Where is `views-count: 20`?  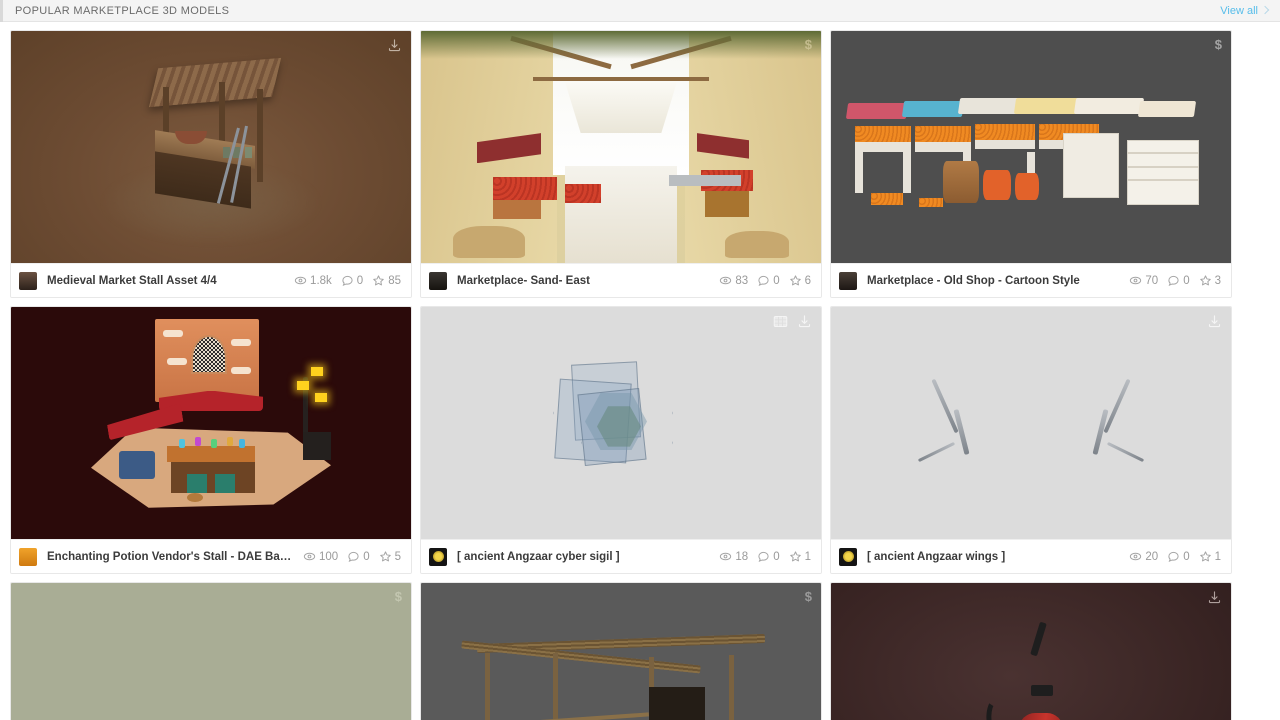
views-count: 20 is located at coordinates (1152, 556).